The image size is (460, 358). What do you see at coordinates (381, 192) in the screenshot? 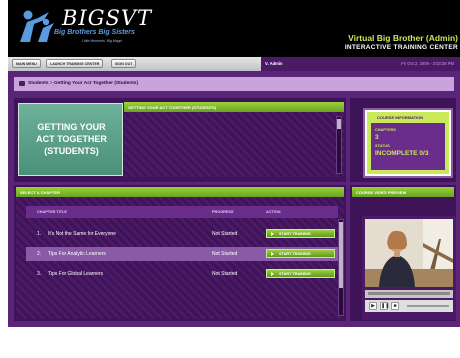
I see `video-panel-heading: COURSE VIDEO PREVIEW` at bounding box center [381, 192].